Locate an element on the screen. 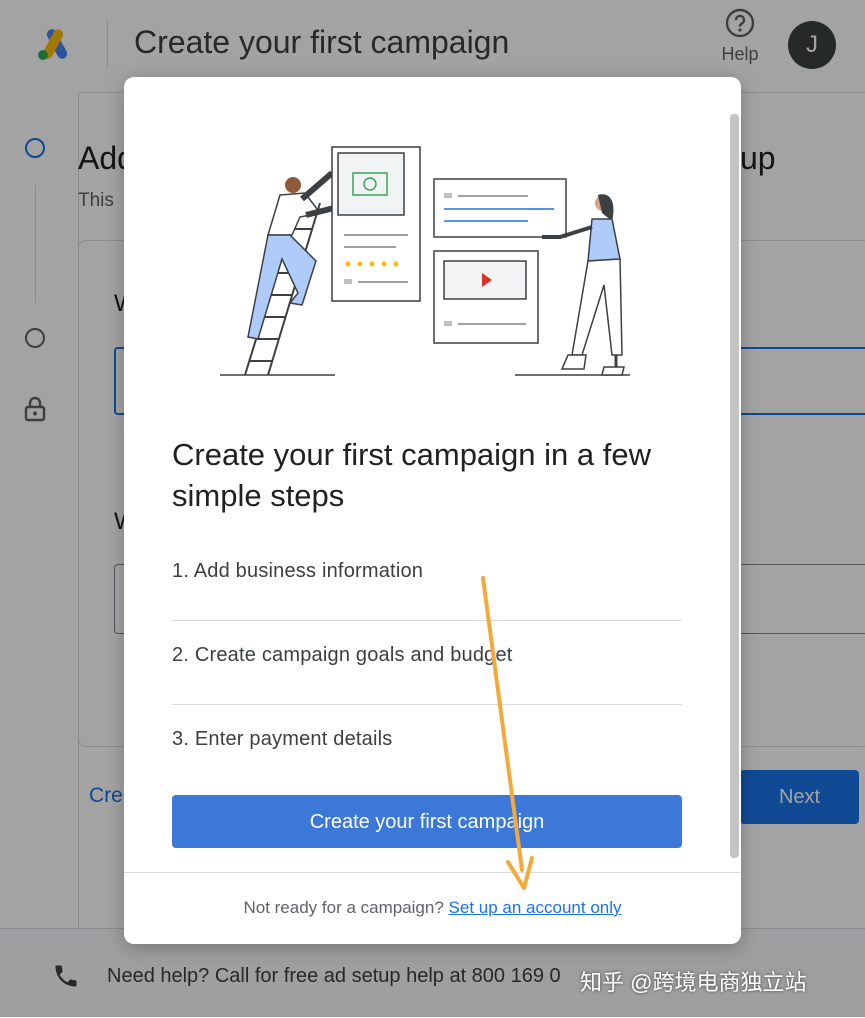 The height and width of the screenshot is (1018, 865). not-ready-text: Not ready for a campaign? is located at coordinates (343, 907).